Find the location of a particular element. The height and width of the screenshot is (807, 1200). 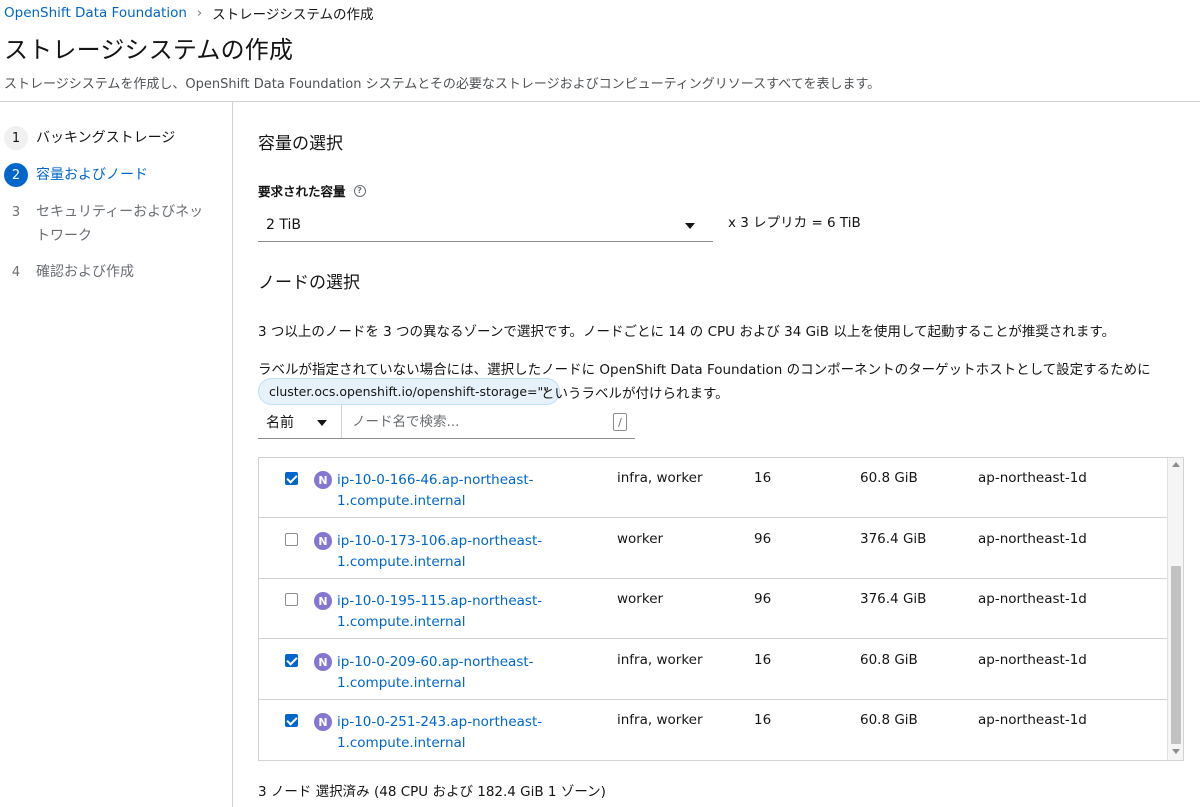

node-search-input is located at coordinates (488, 421).